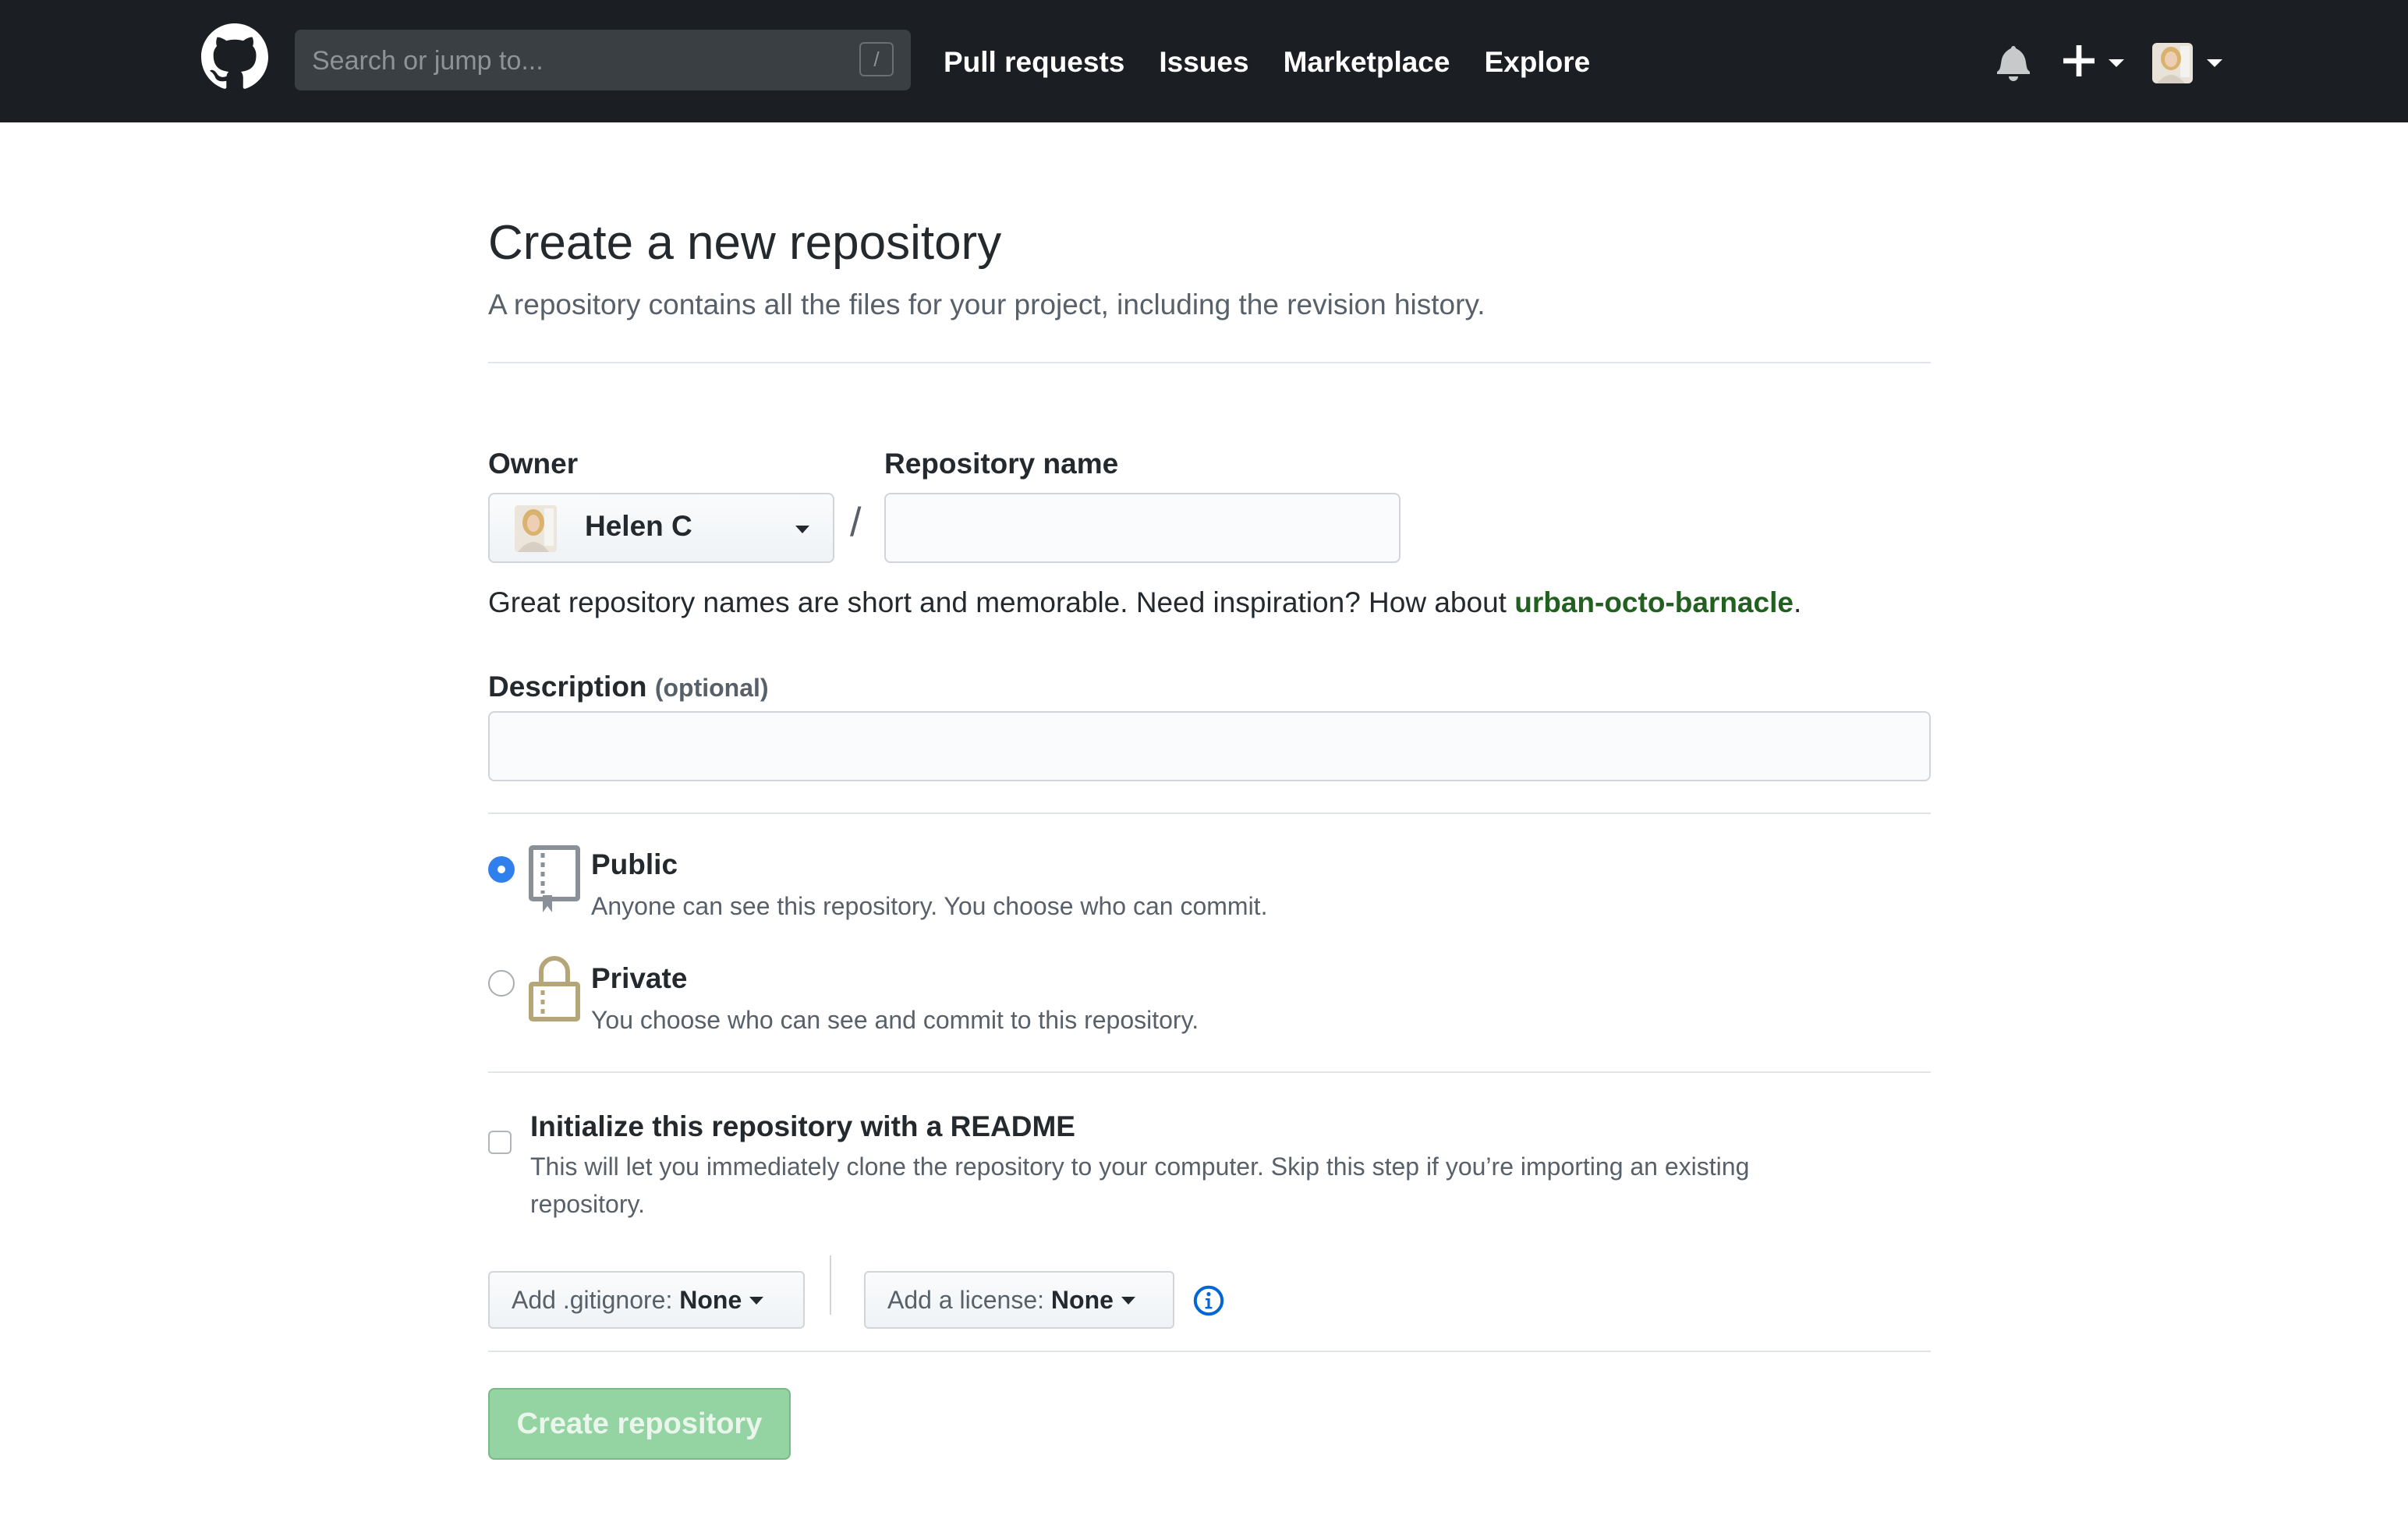  What do you see at coordinates (711, 688) in the screenshot?
I see `optional-tag: (optional)` at bounding box center [711, 688].